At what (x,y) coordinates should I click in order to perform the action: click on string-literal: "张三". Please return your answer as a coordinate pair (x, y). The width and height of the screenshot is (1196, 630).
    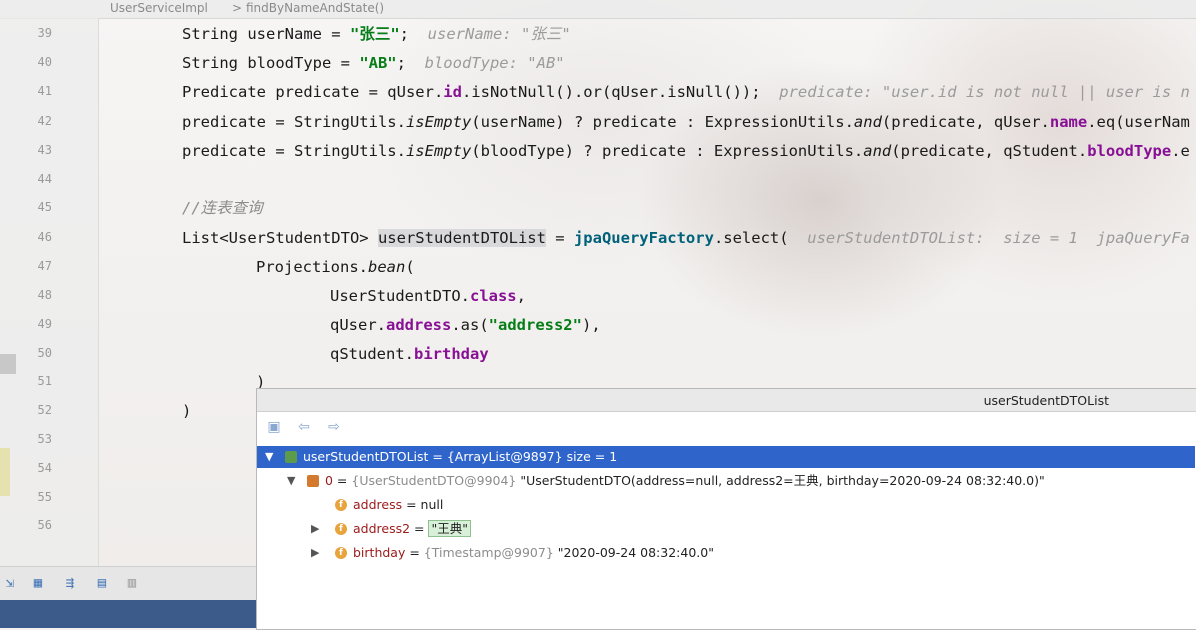
    Looking at the image, I should click on (374, 34).